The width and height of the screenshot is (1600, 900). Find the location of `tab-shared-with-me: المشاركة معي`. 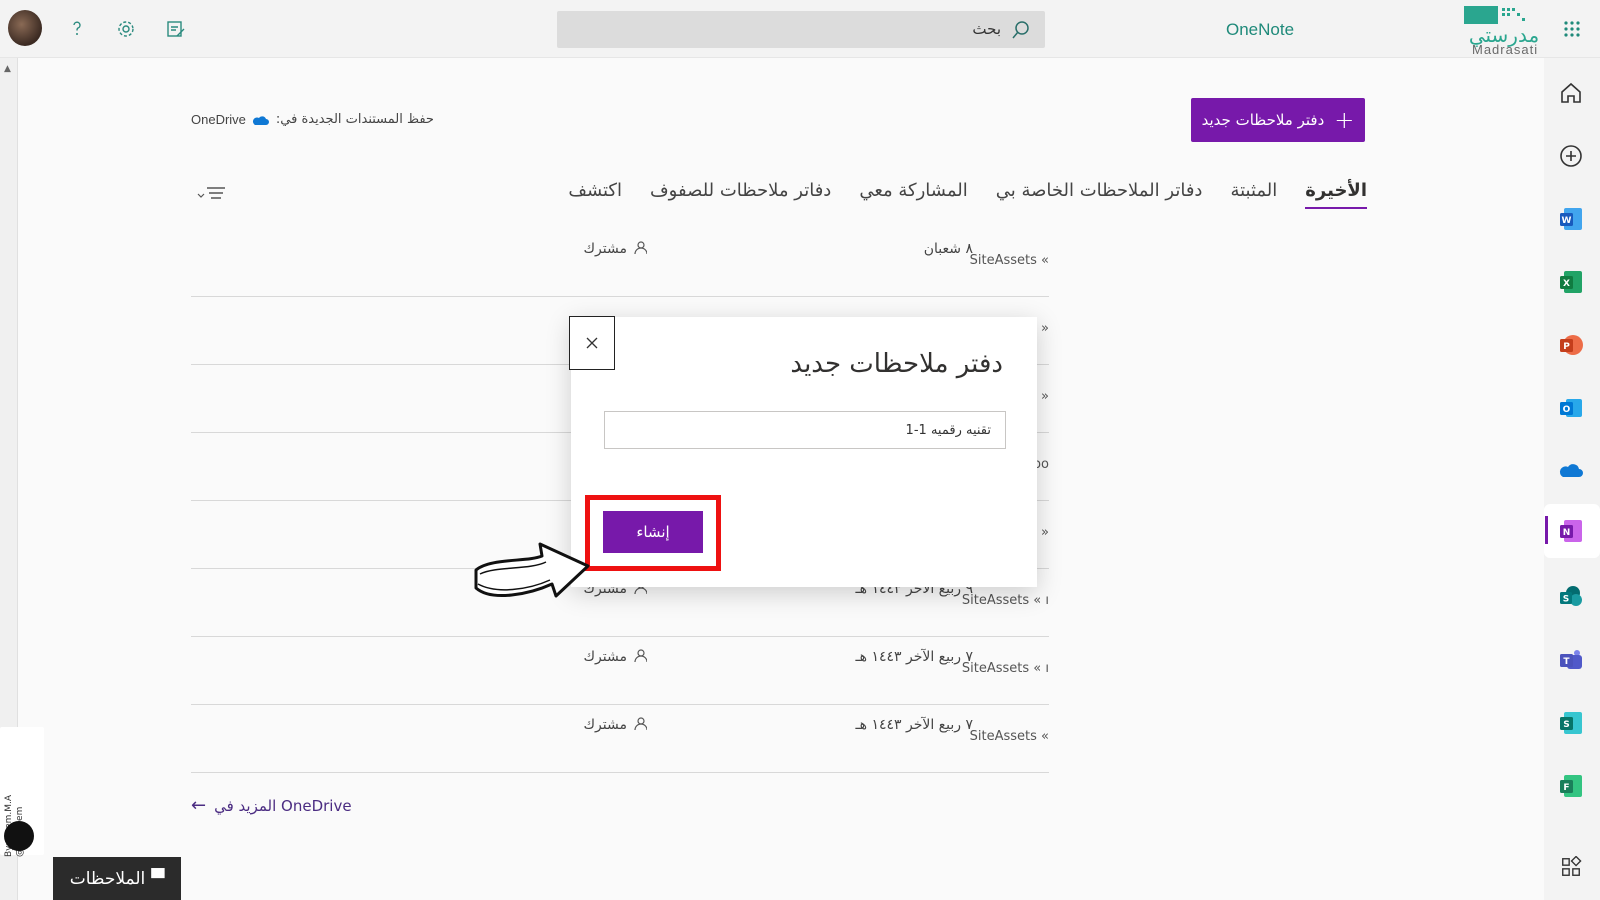

tab-shared-with-me: المشاركة معي is located at coordinates (913, 190).